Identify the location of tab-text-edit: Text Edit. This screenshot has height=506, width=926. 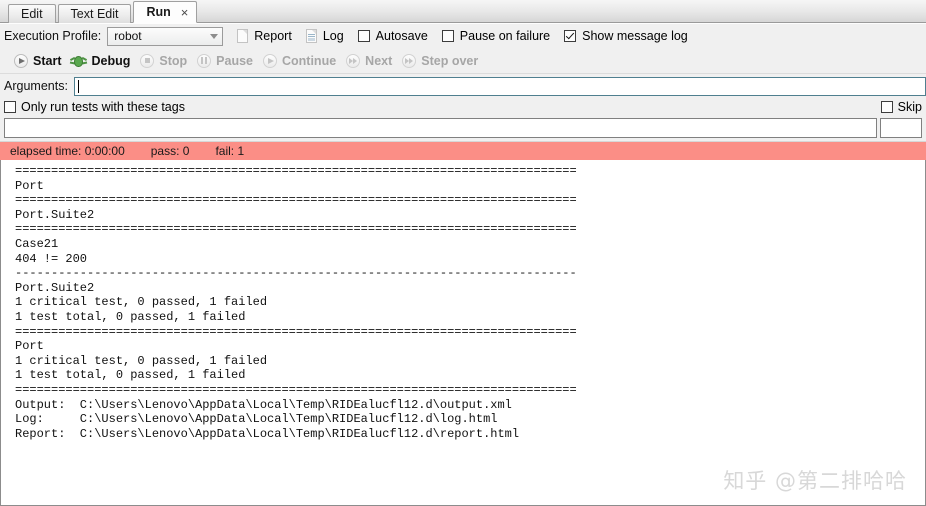
(94, 13).